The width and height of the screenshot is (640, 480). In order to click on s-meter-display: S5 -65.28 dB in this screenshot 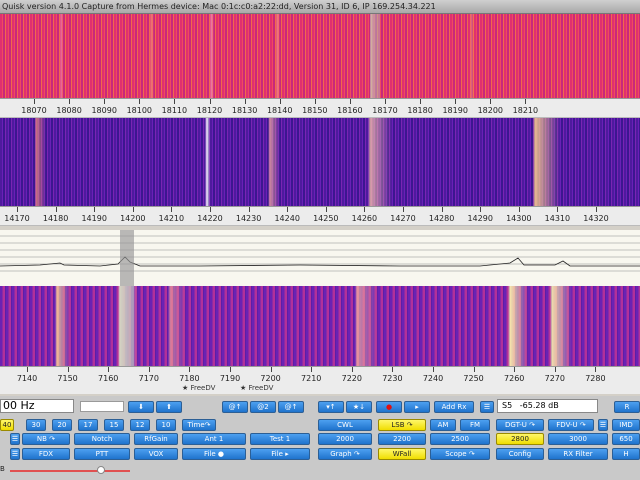, I will do `click(547, 406)`.